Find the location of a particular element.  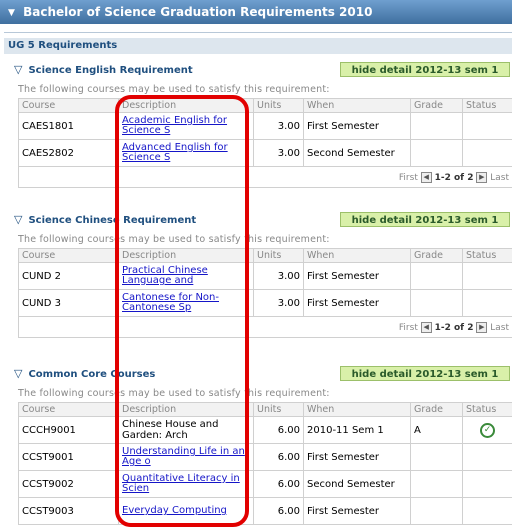

section-title: ▽Science English Requirement is located at coordinates (103, 70).